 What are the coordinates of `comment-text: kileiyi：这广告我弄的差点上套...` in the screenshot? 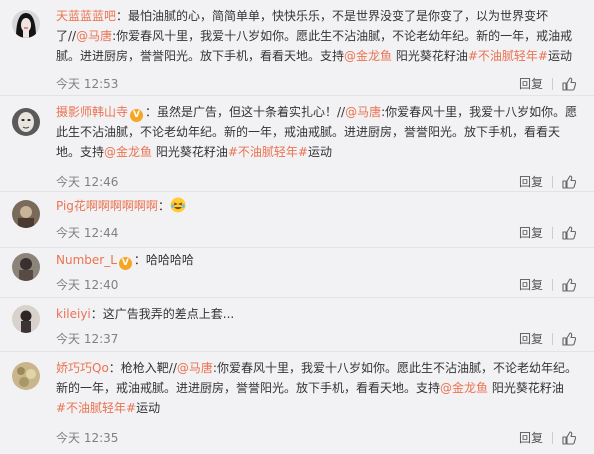 It's located at (145, 314).